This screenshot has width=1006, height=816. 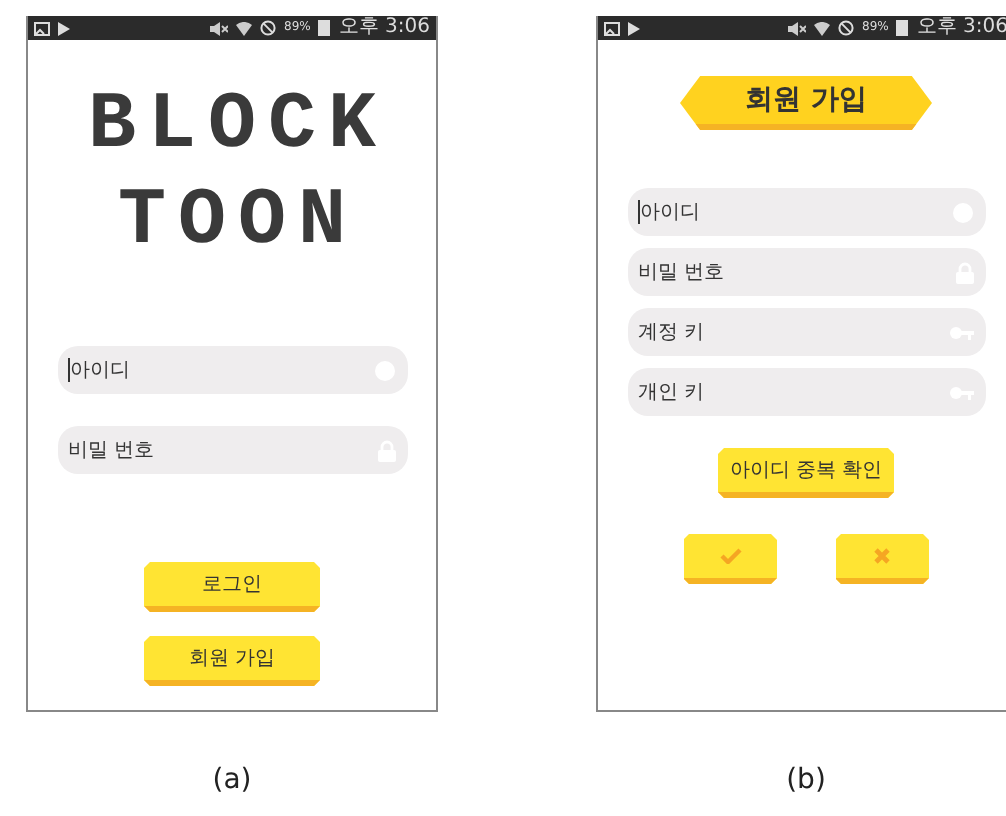 What do you see at coordinates (232, 780) in the screenshot?
I see `figure-caption: (a)` at bounding box center [232, 780].